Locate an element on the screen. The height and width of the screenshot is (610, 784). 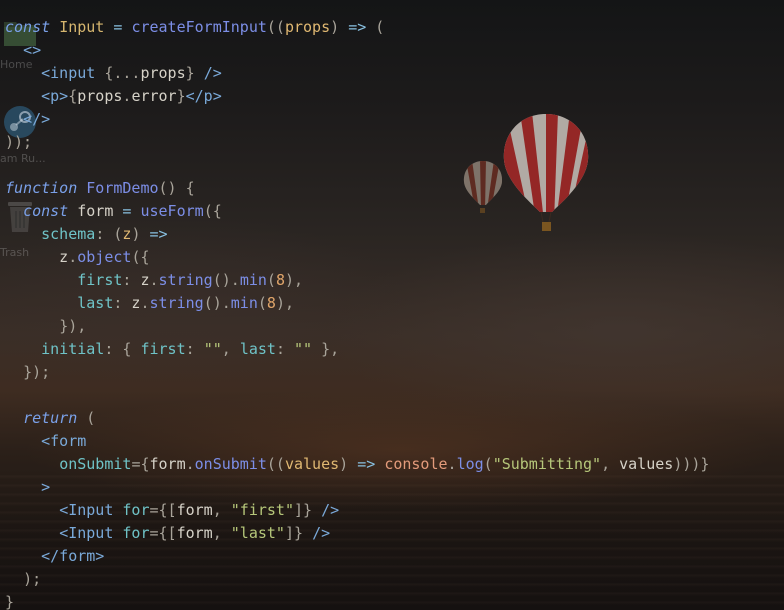
code-token: (( is located at coordinates (275, 464).